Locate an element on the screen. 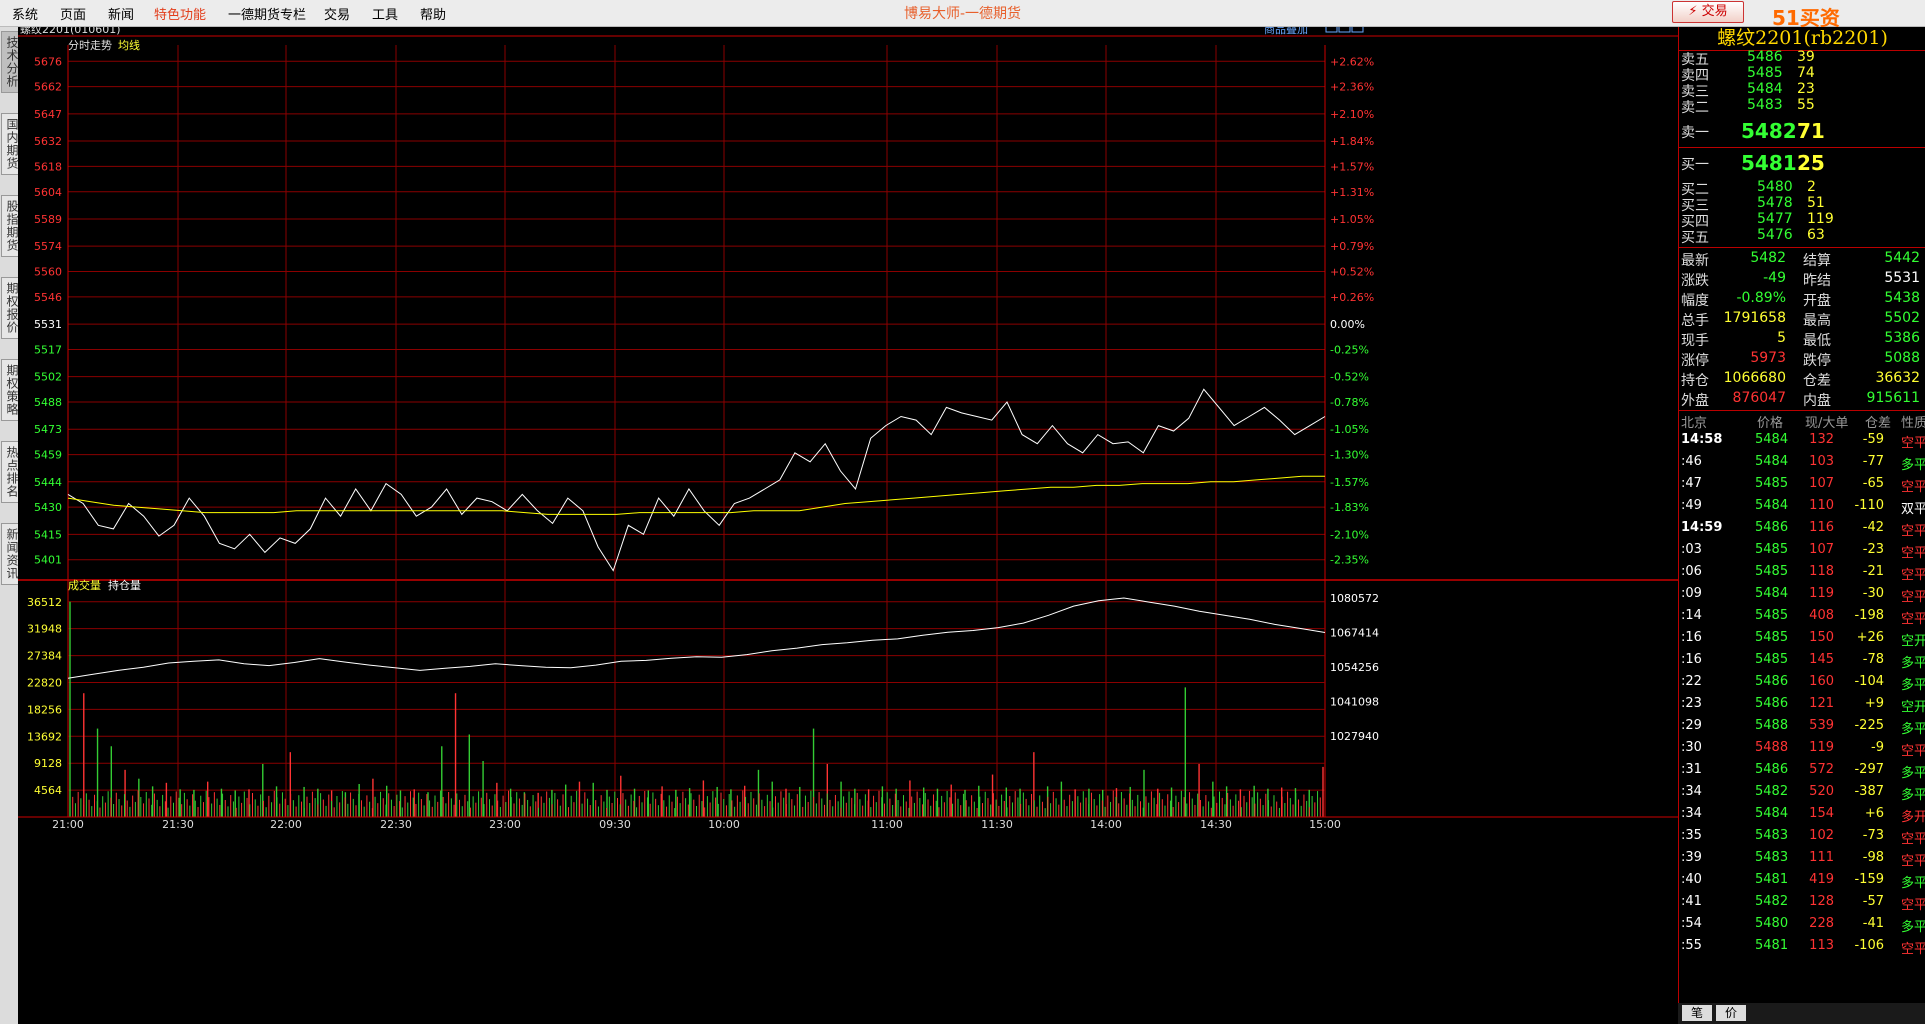 This screenshot has height=1024, width=1925. ask1-row: 卖一 5482 71 is located at coordinates (1802, 131).